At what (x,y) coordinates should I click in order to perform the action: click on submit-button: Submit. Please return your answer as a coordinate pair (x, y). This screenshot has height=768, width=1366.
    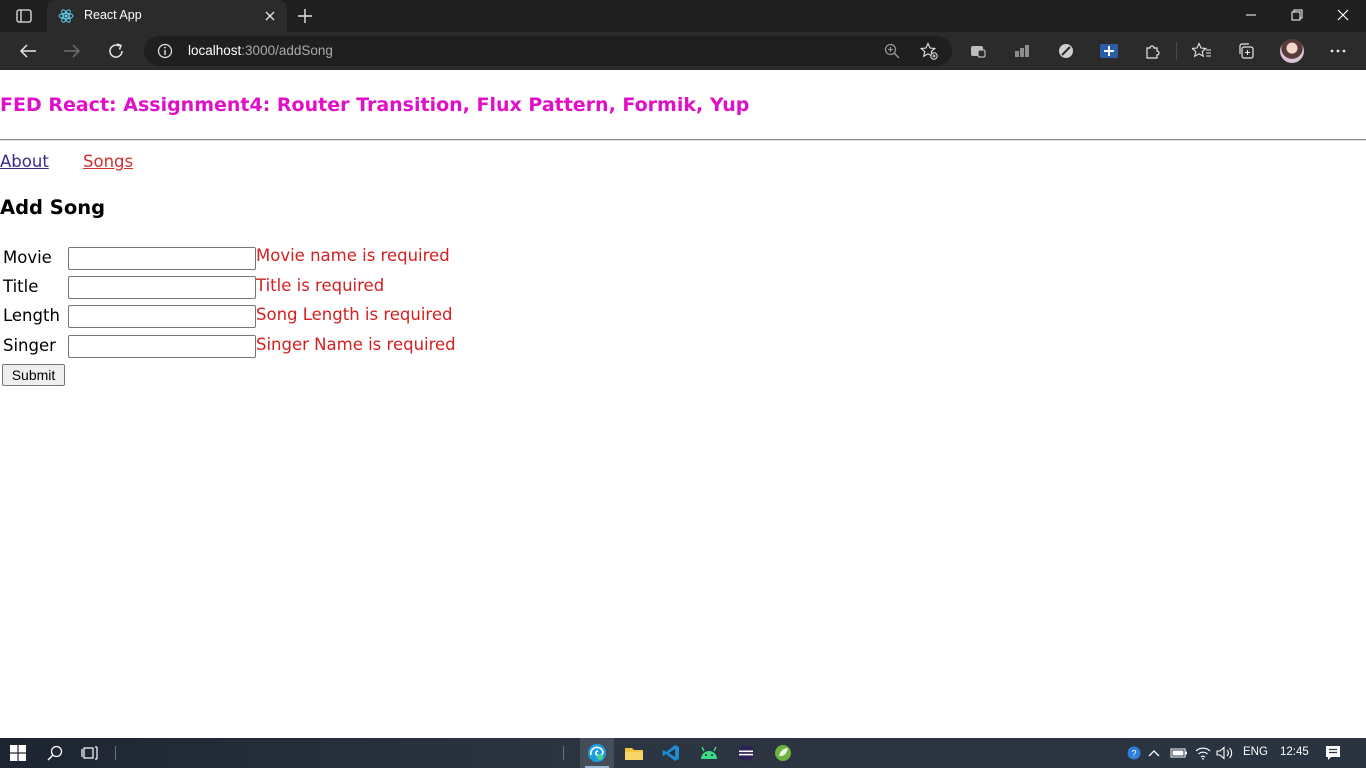
    Looking at the image, I should click on (33, 375).